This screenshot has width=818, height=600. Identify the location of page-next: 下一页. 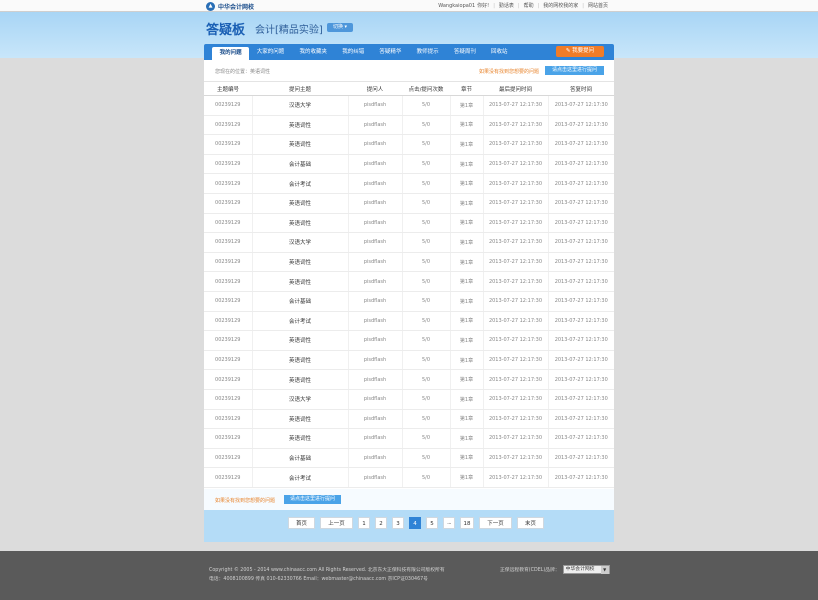
(495, 523).